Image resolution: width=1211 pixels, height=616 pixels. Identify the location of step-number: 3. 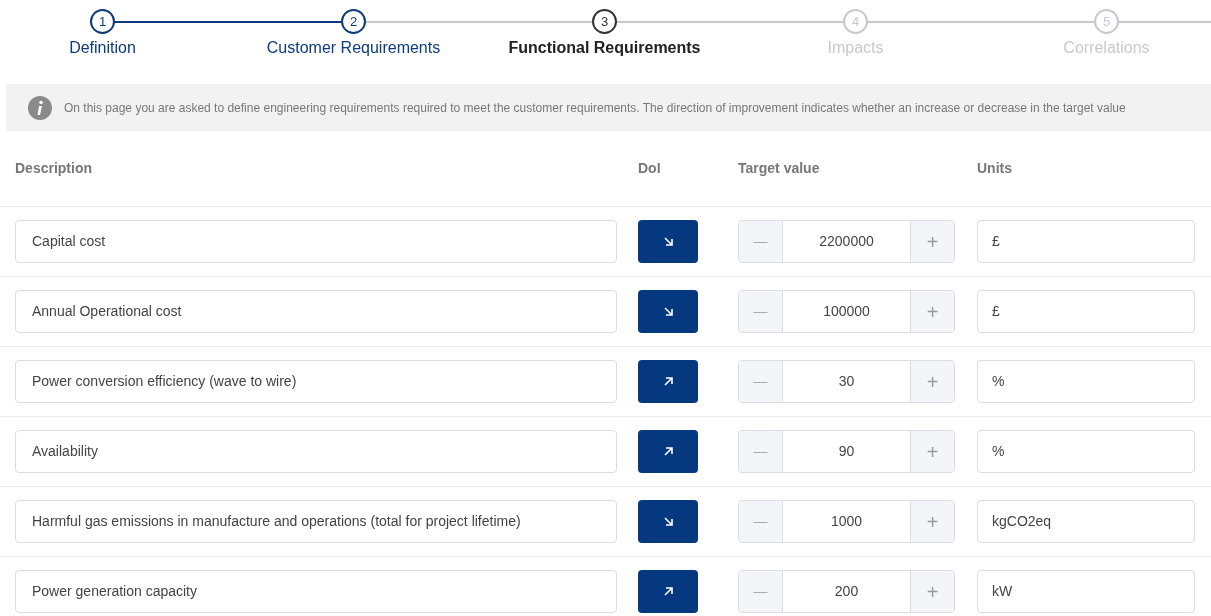
(604, 21).